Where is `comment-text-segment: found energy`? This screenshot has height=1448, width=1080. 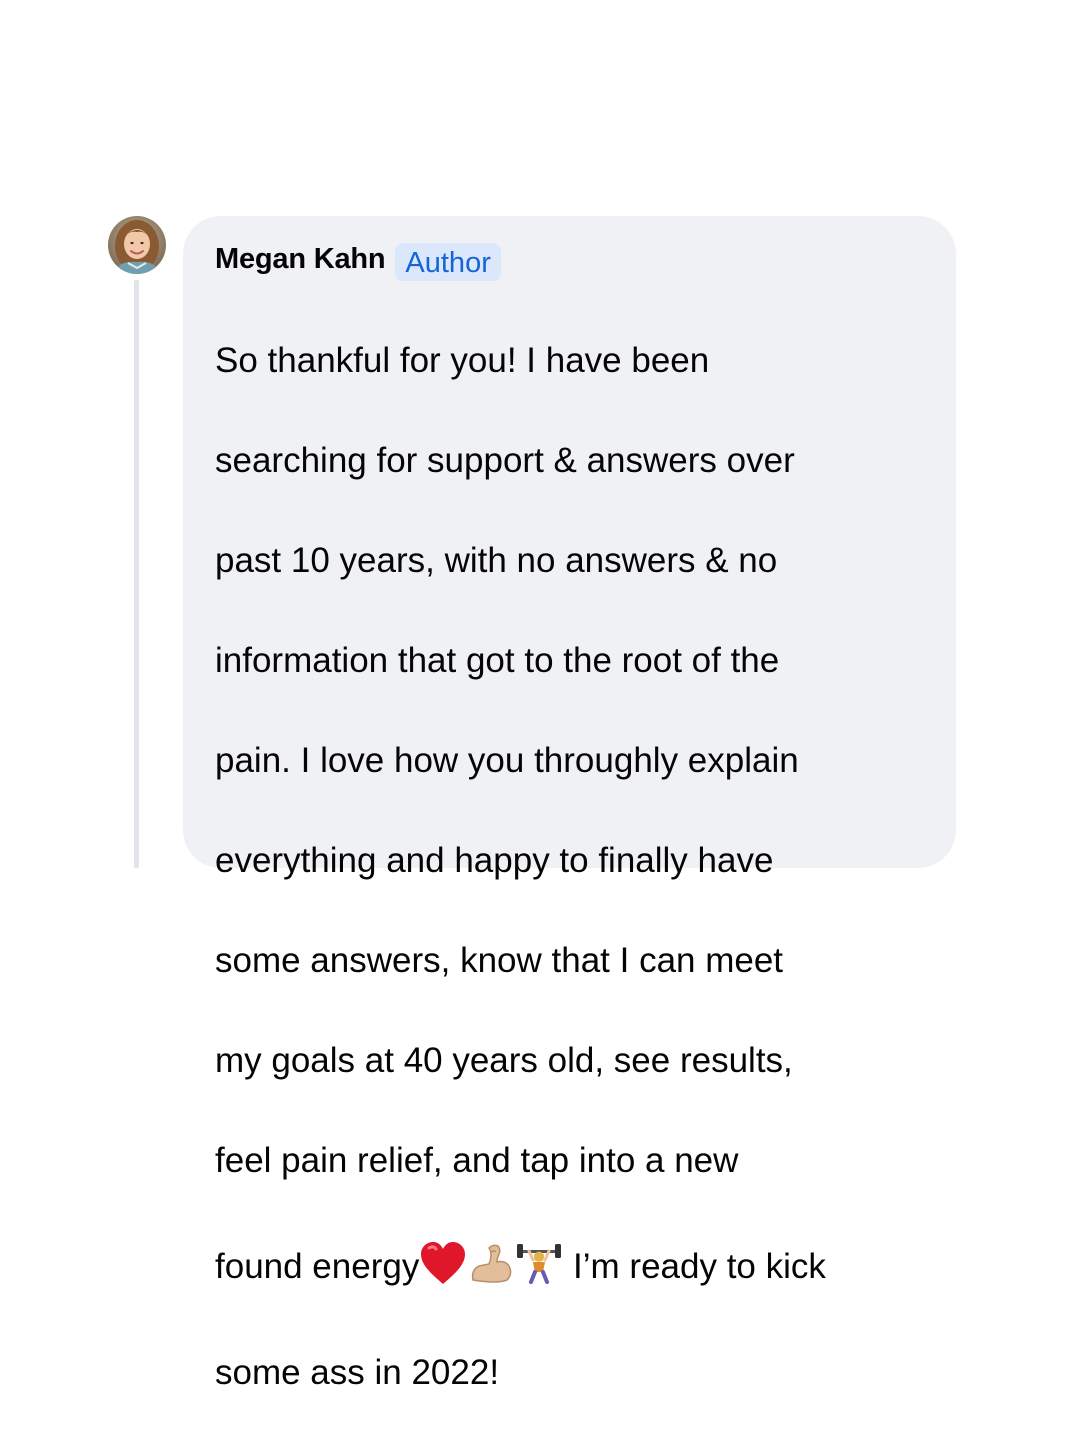 comment-text-segment: found energy is located at coordinates (317, 1266).